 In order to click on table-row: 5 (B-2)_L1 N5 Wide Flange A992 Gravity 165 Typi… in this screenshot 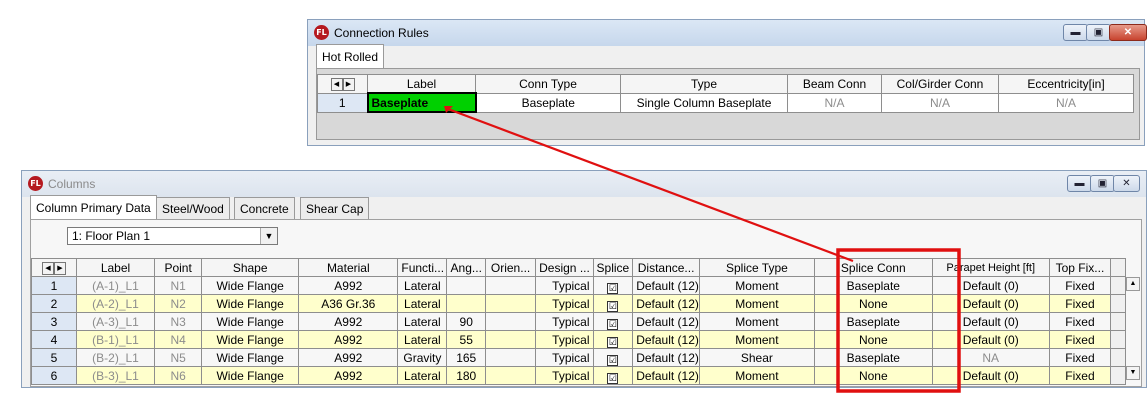, I will do `click(578, 357)`.